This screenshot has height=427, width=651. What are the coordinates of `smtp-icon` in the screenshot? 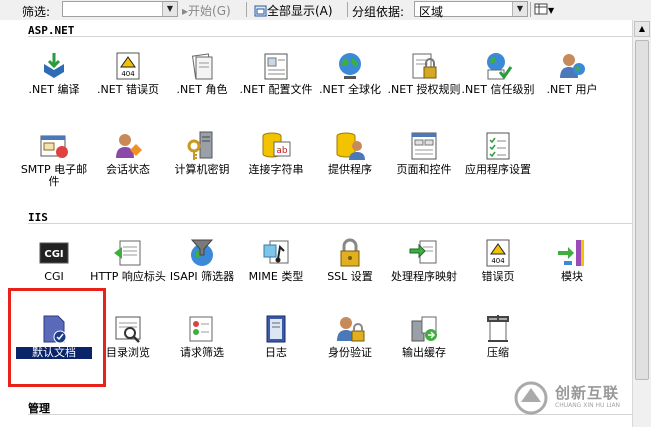 It's located at (54, 146).